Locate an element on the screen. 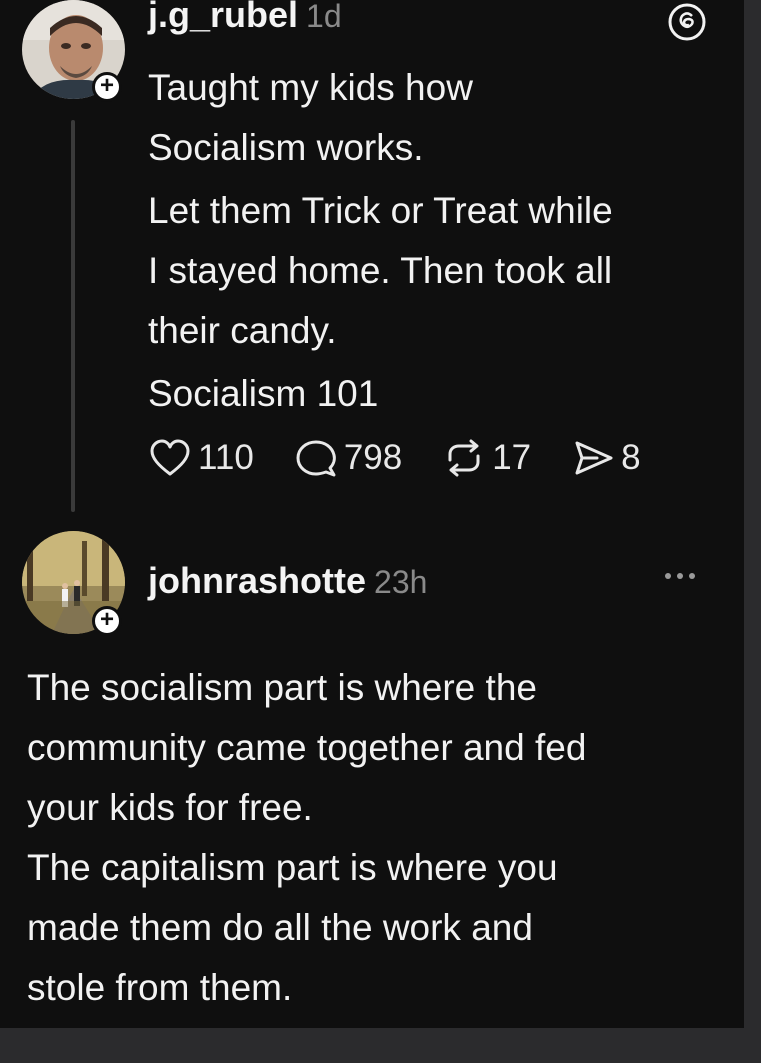  post-actions: 110 798 17 8 is located at coordinates (394, 458).